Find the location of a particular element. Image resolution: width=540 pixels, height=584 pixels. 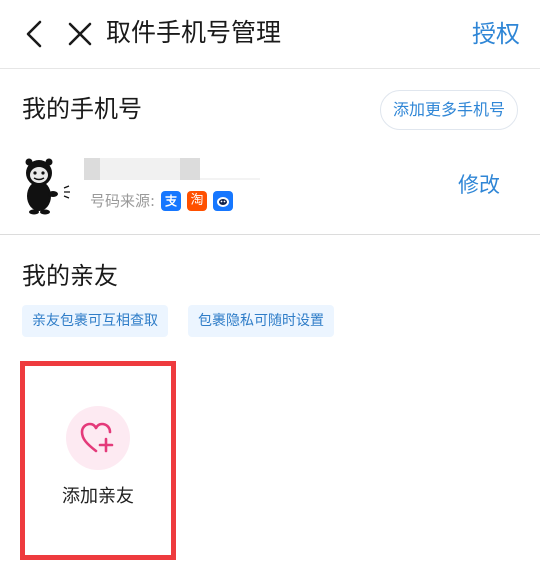

heart-plus-icon is located at coordinates (97, 437).